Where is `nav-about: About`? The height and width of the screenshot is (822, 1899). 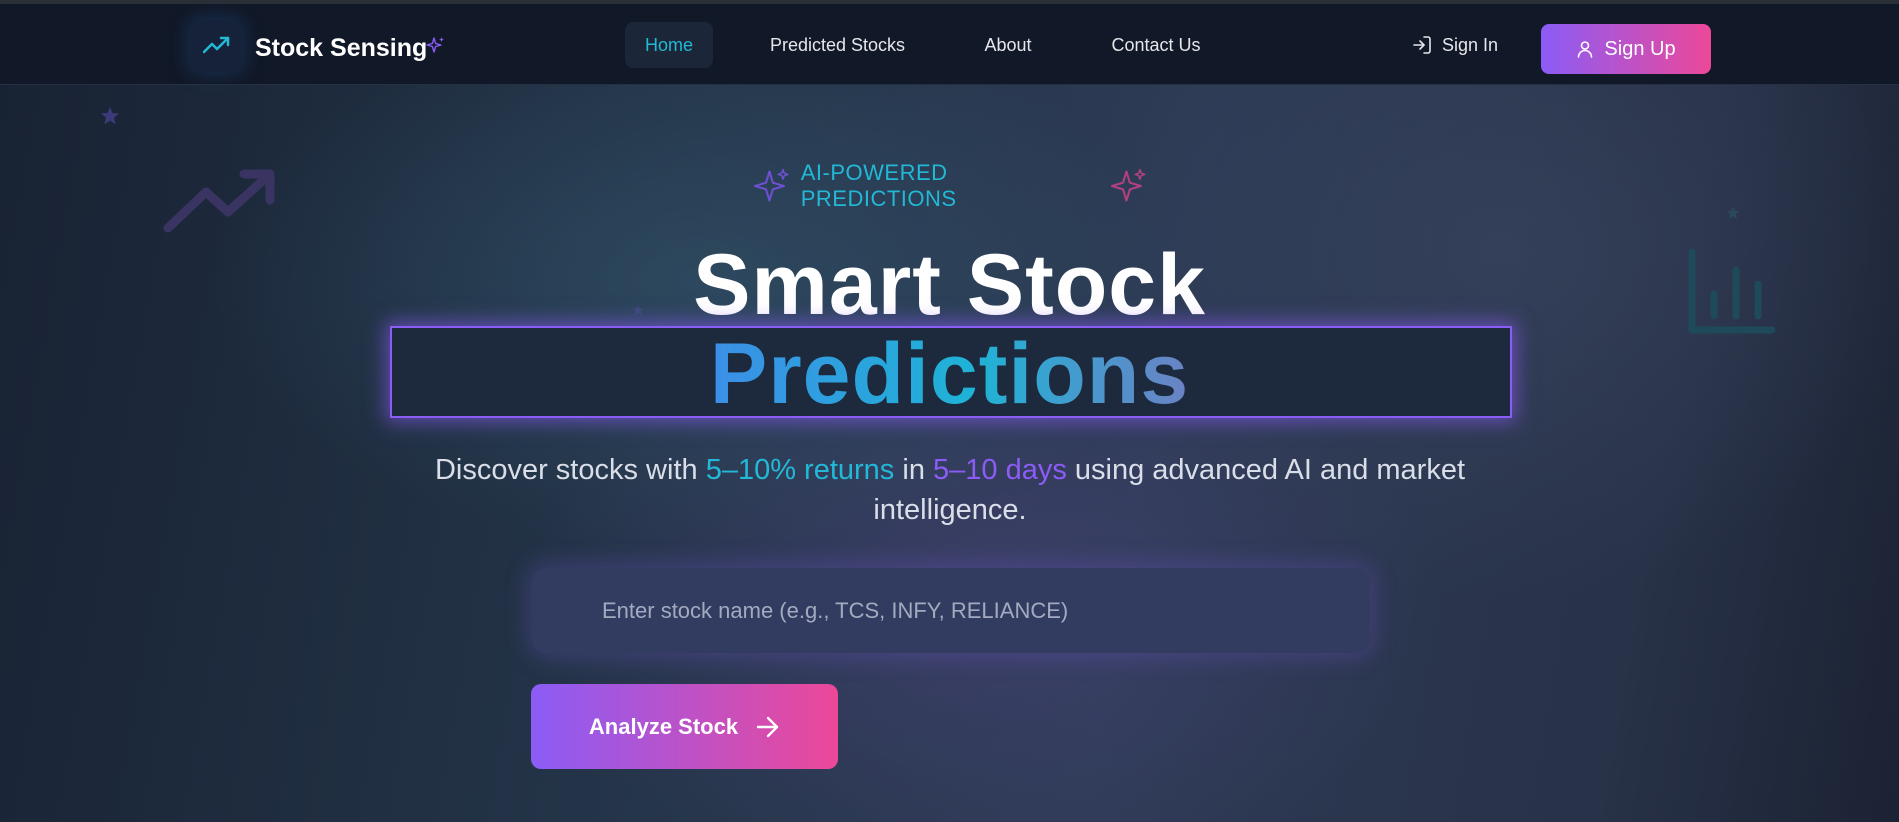
nav-about: About is located at coordinates (1008, 45).